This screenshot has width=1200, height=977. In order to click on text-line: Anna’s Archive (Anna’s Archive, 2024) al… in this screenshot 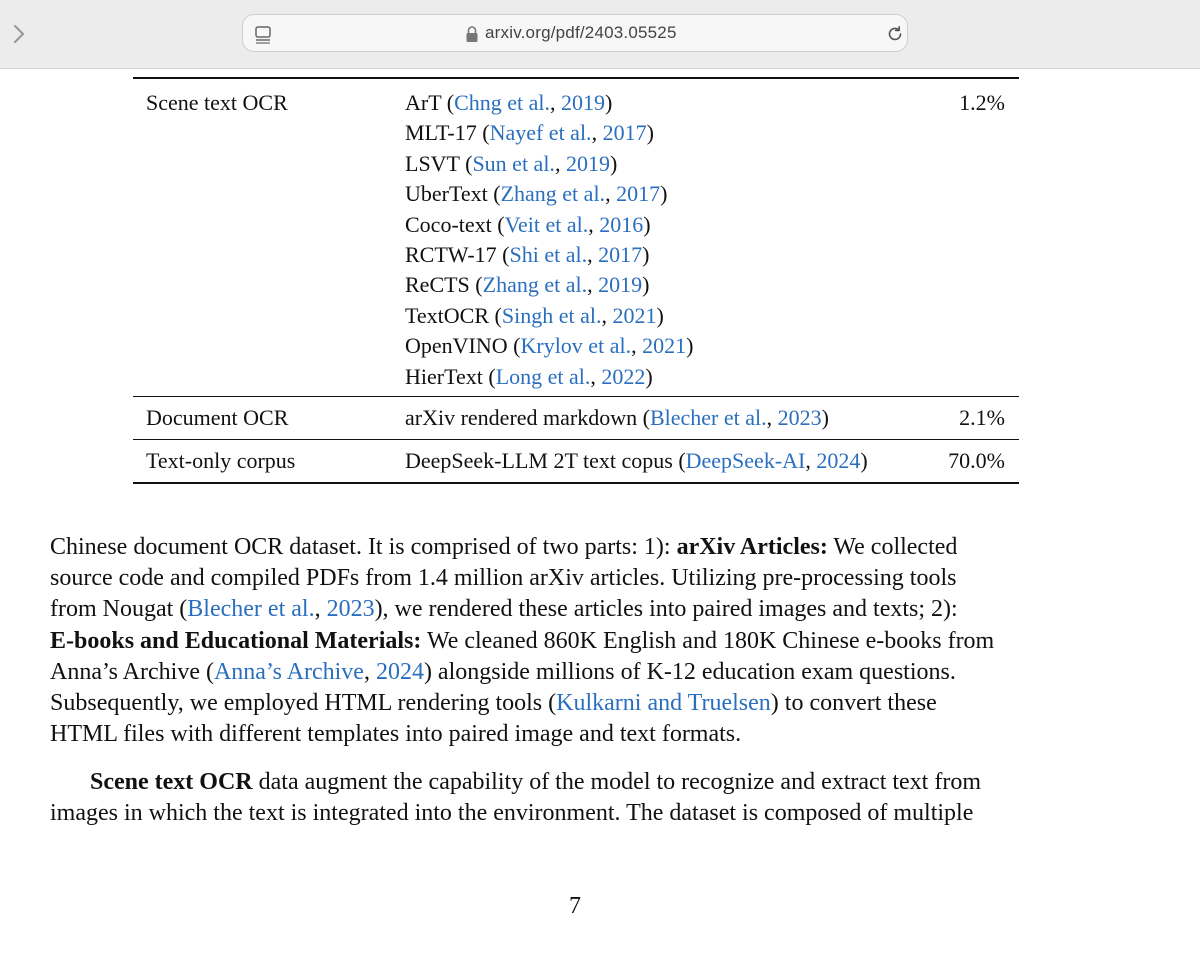, I will do `click(503, 671)`.